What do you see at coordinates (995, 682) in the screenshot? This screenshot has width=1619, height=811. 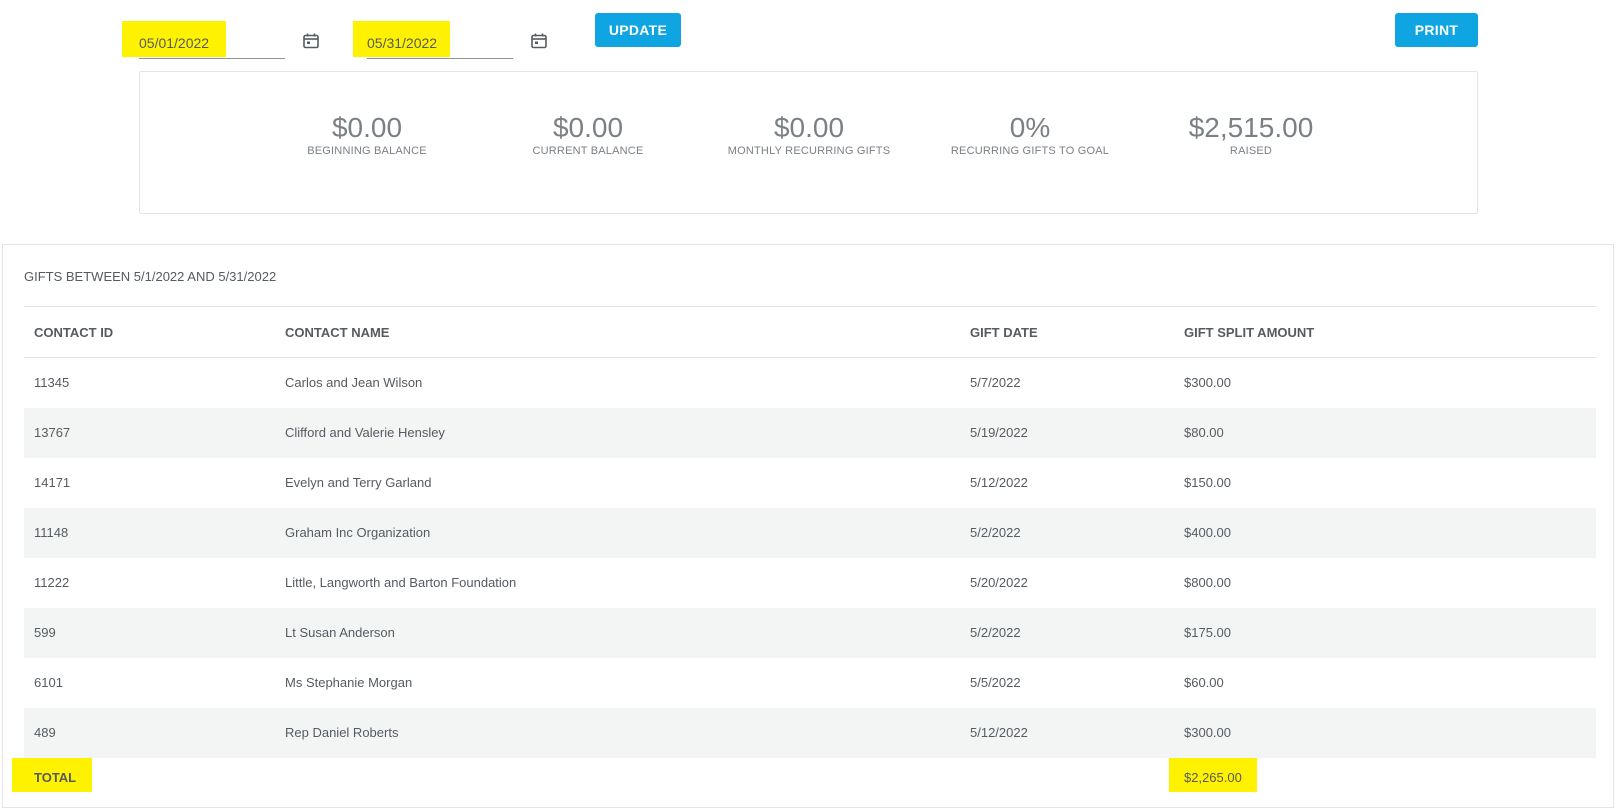 I see `gift-date-cell: 5/5/2022` at bounding box center [995, 682].